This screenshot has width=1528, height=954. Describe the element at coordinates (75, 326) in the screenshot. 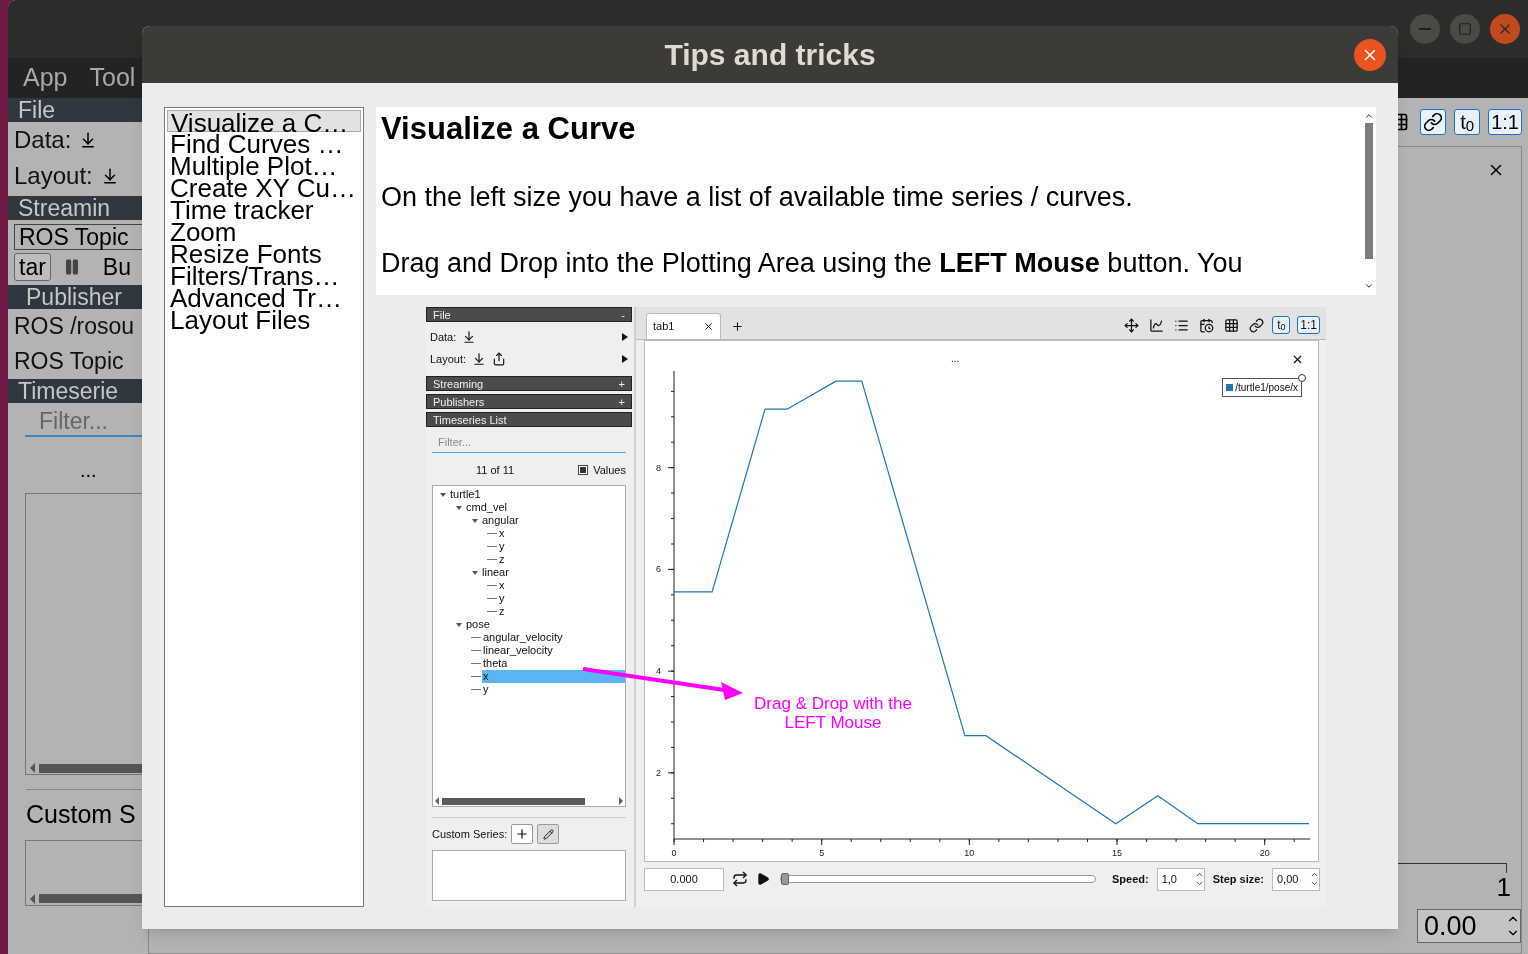

I see `publisher-item: ROS /rosou` at that location.